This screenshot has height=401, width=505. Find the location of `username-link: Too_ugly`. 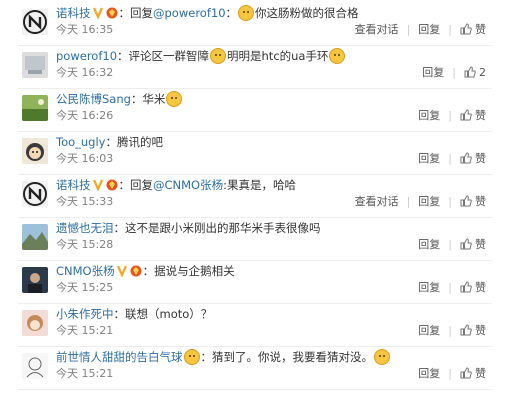

username-link: Too_ugly is located at coordinates (80, 142).